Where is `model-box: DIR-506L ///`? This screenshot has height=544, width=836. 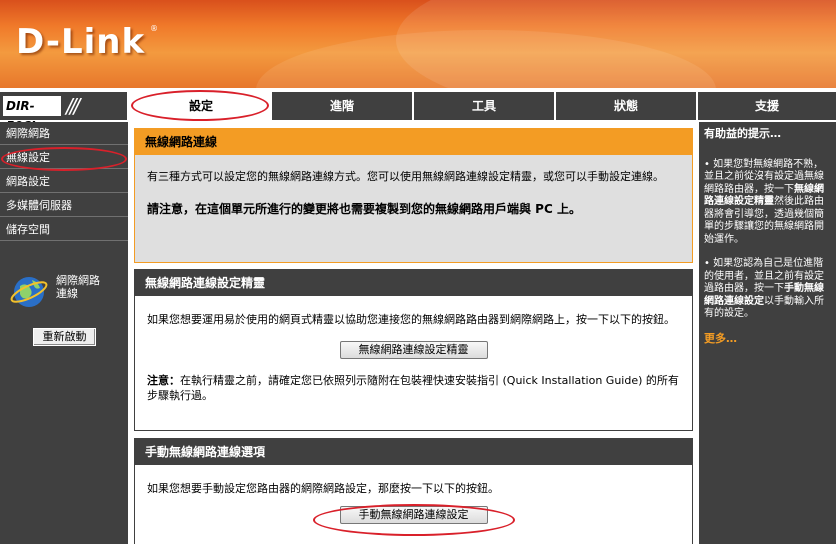 model-box: DIR-506L /// is located at coordinates (64, 112).